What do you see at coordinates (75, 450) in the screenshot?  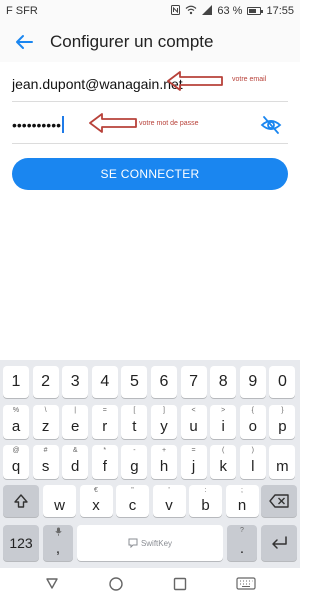 I see `key-sub-label: &` at bounding box center [75, 450].